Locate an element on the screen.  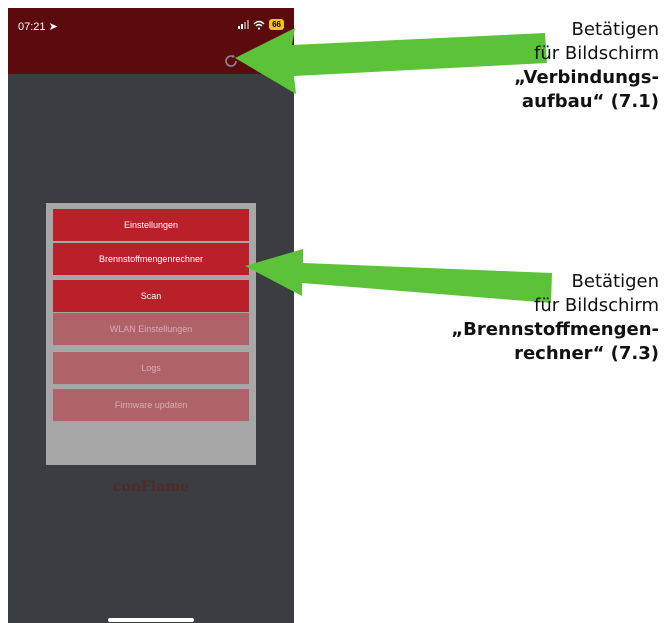
logs-button: Logs is located at coordinates (151, 368).